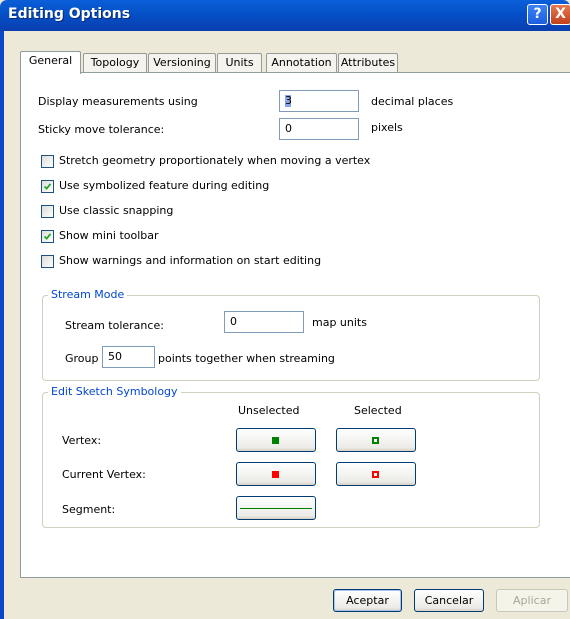 The height and width of the screenshot is (619, 570). Describe the element at coordinates (378, 410) in the screenshot. I see `selected-column-header: Selected` at that location.